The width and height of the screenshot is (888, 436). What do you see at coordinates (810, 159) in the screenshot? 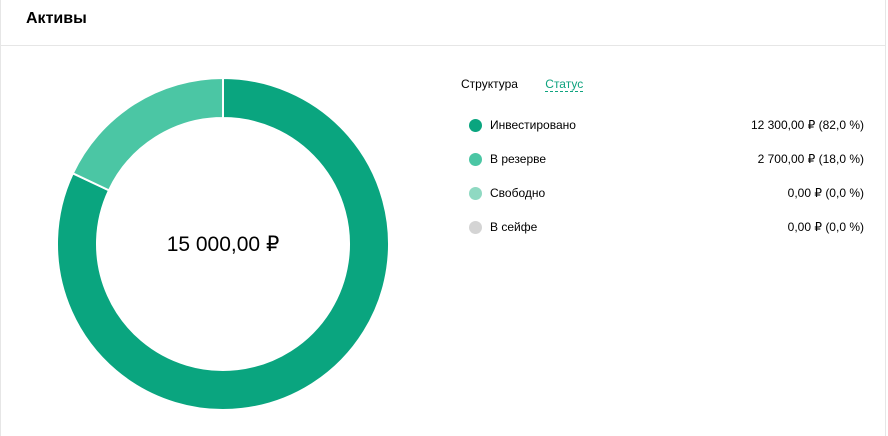
I see `legend-value: 2 700,00 ₽ (18,0 %)` at bounding box center [810, 159].